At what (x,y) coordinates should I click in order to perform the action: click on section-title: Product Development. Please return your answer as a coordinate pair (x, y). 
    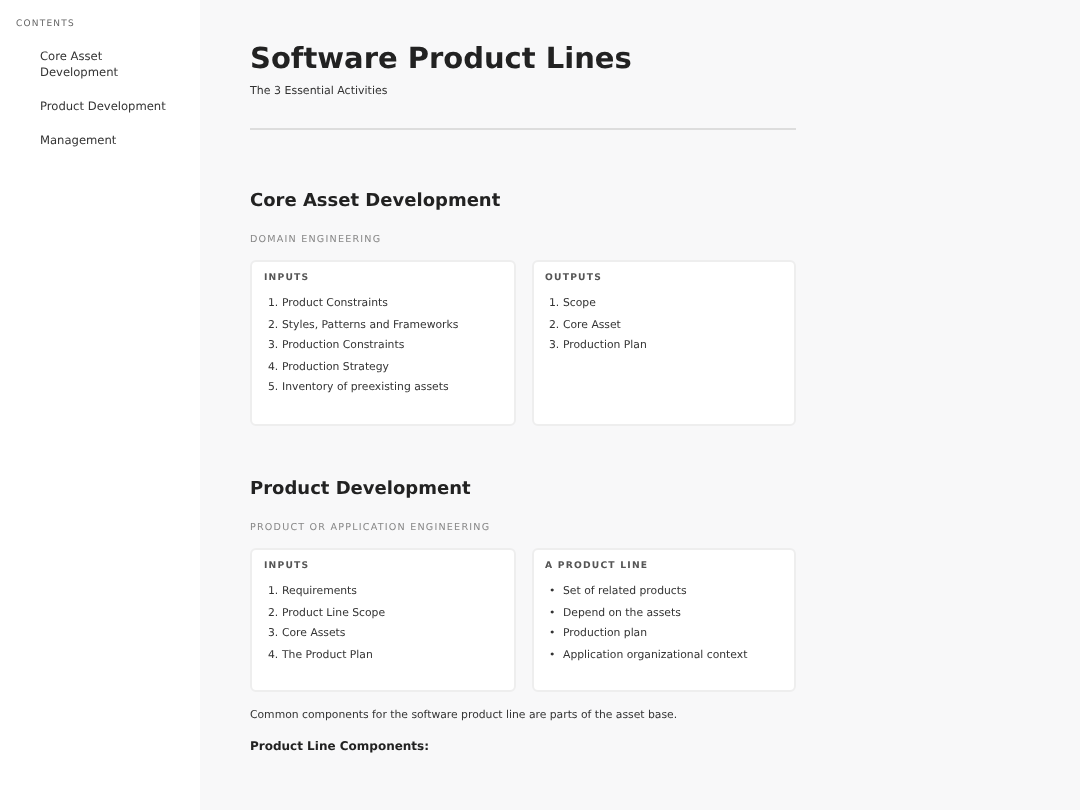
    Looking at the image, I should click on (361, 490).